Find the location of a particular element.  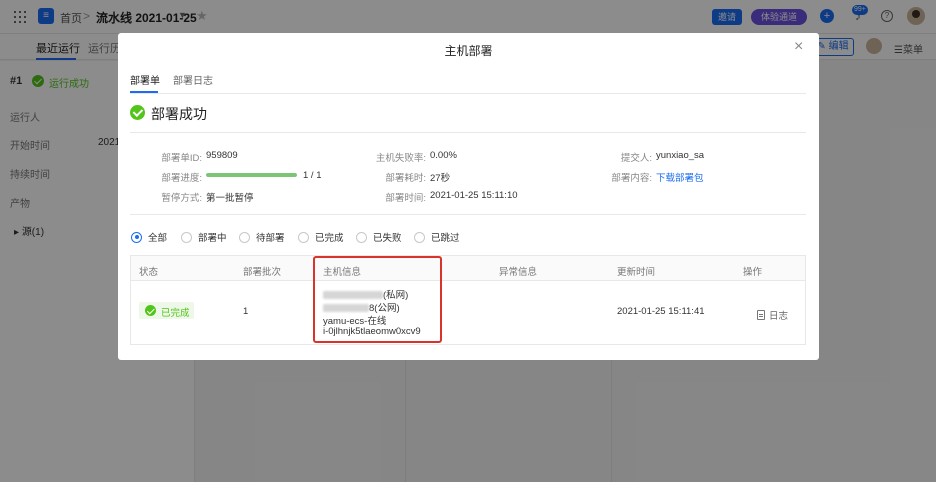

deploy-time-value: 2021-01-25 15:11:10 is located at coordinates (474, 195).